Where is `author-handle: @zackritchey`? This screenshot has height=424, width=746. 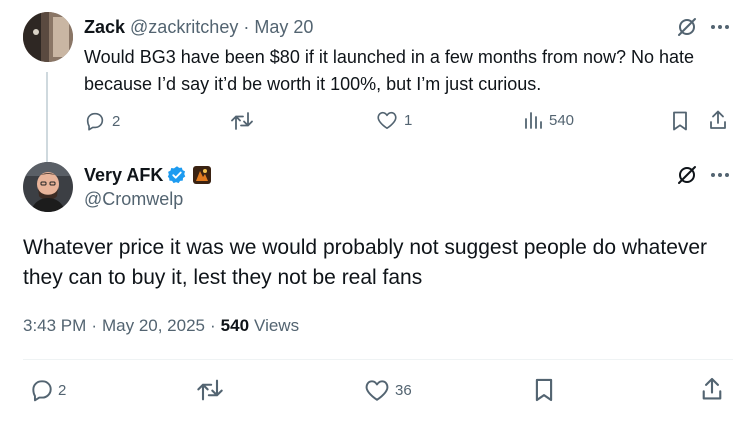 author-handle: @zackritchey is located at coordinates (184, 27).